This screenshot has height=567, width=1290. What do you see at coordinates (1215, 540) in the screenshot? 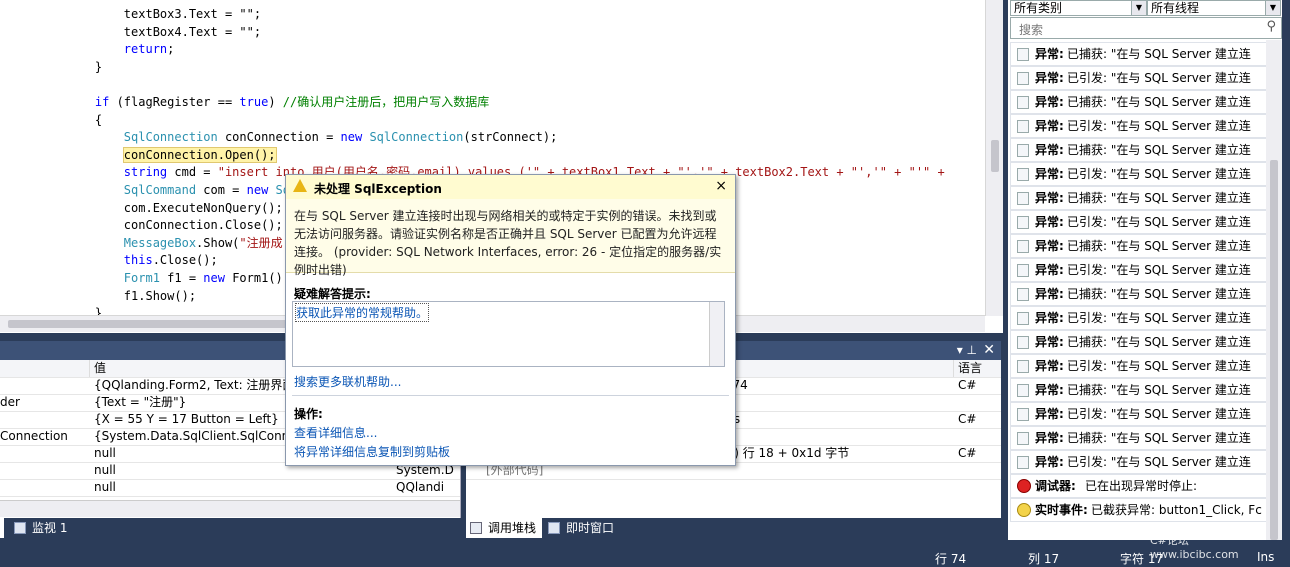
I see `watermark-logo: C#论坛 www.ibcibc.com` at bounding box center [1215, 540].